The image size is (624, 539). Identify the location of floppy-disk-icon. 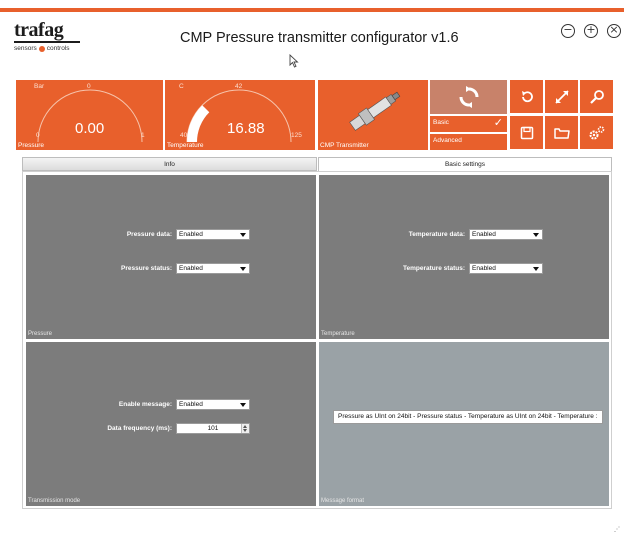
(526, 132).